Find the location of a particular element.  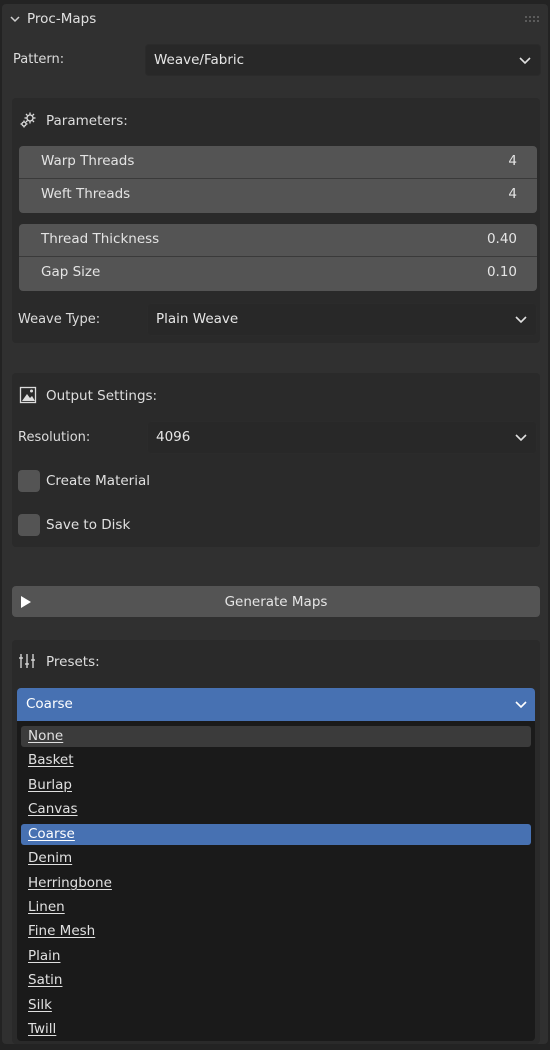

resolution-value: 4096 is located at coordinates (173, 437).